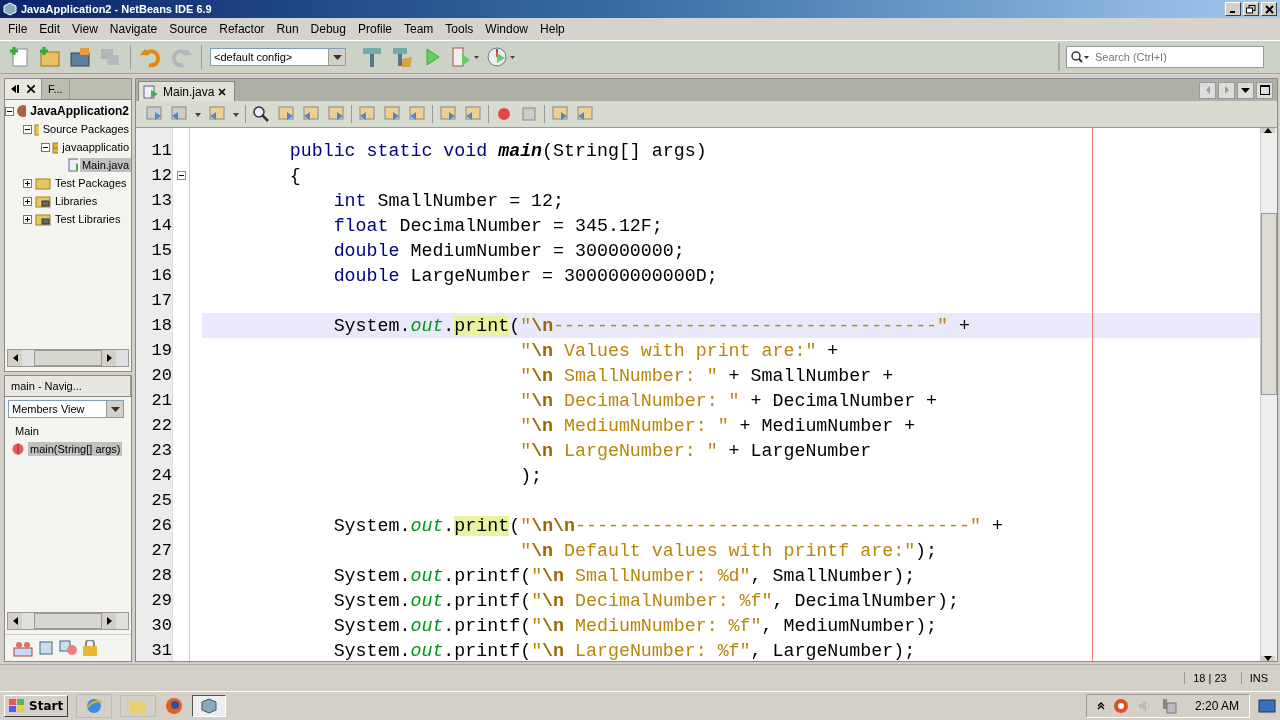 This screenshot has height=720, width=1280. I want to click on arrow-down-icon, so click(1268, 658).